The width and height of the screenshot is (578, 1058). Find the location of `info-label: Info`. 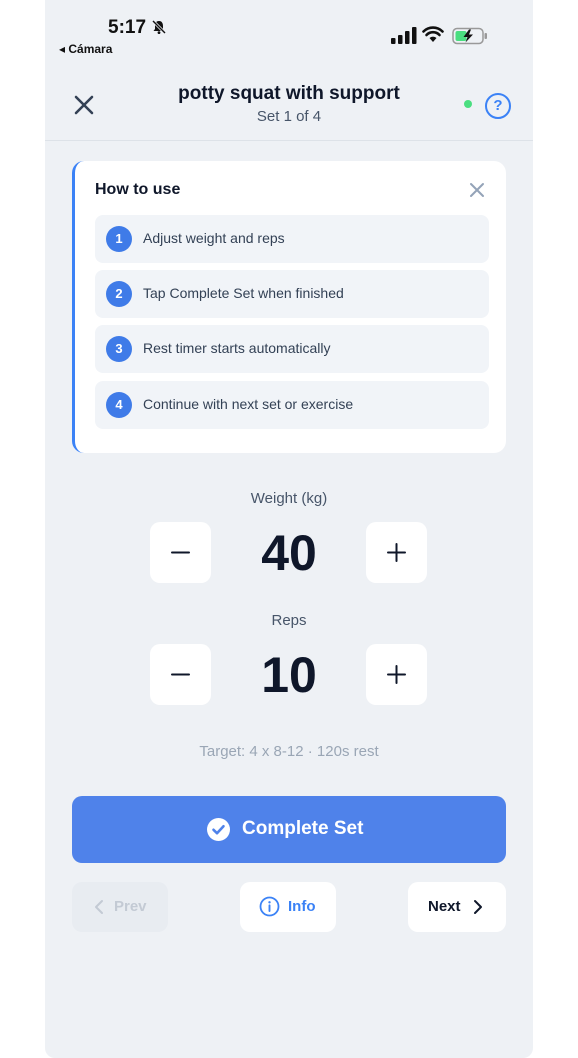

info-label: Info is located at coordinates (302, 906).